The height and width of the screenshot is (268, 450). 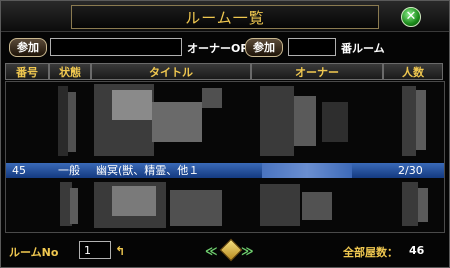 What do you see at coordinates (19, 170) in the screenshot?
I see `row-number: 45` at bounding box center [19, 170].